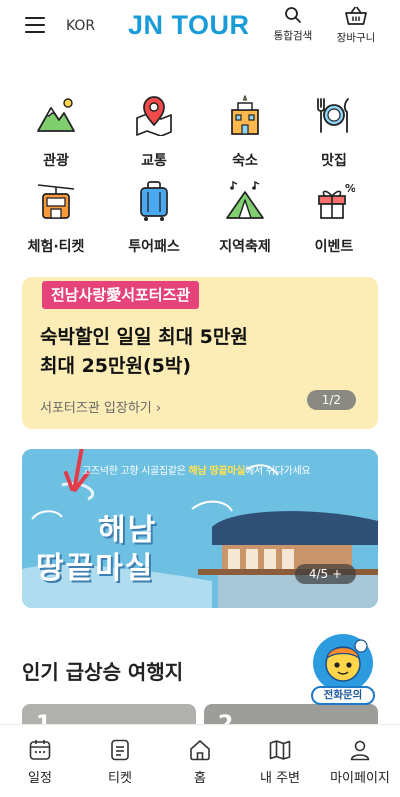  What do you see at coordinates (189, 25) in the screenshot?
I see `app-logo: JN TOUR` at bounding box center [189, 25].